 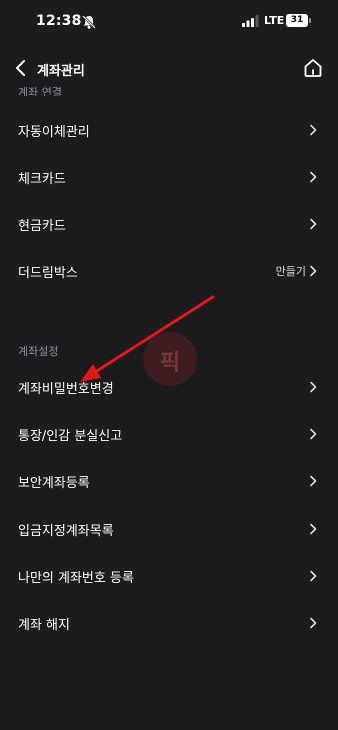 I want to click on menu-item-designated-deposit-accounts: 입금지정계좌목록, so click(x=169, y=529).